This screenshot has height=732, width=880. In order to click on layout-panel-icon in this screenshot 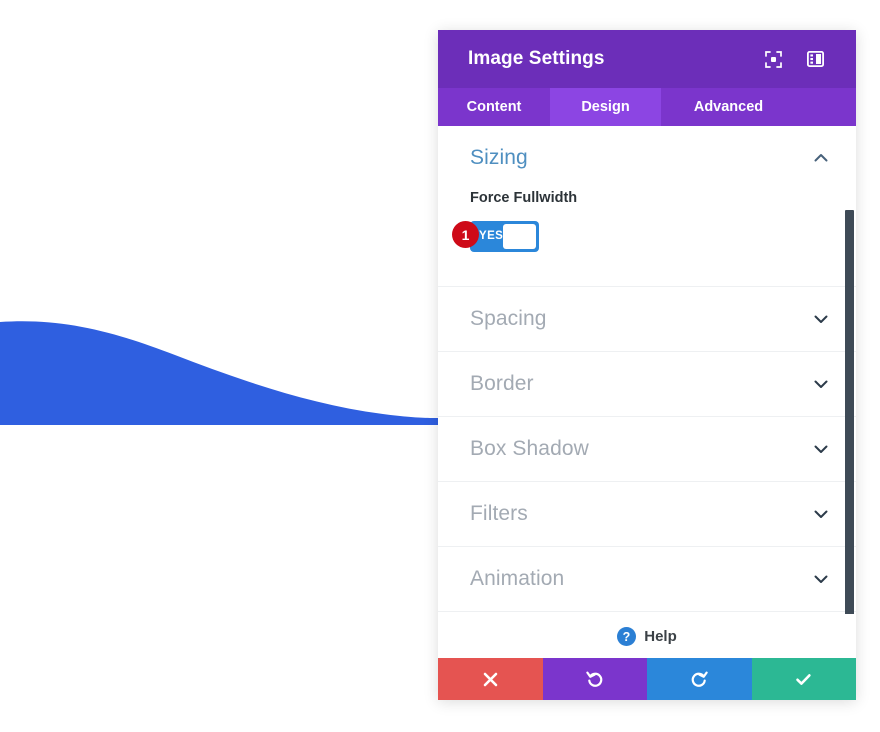, I will do `click(815, 59)`.